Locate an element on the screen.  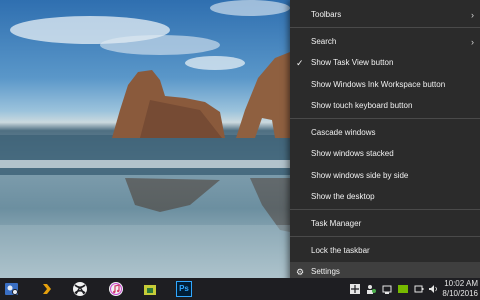
menu-item-show-ink-workspace-button: Show Windows Ink Workspace button is located at coordinates (385, 85).